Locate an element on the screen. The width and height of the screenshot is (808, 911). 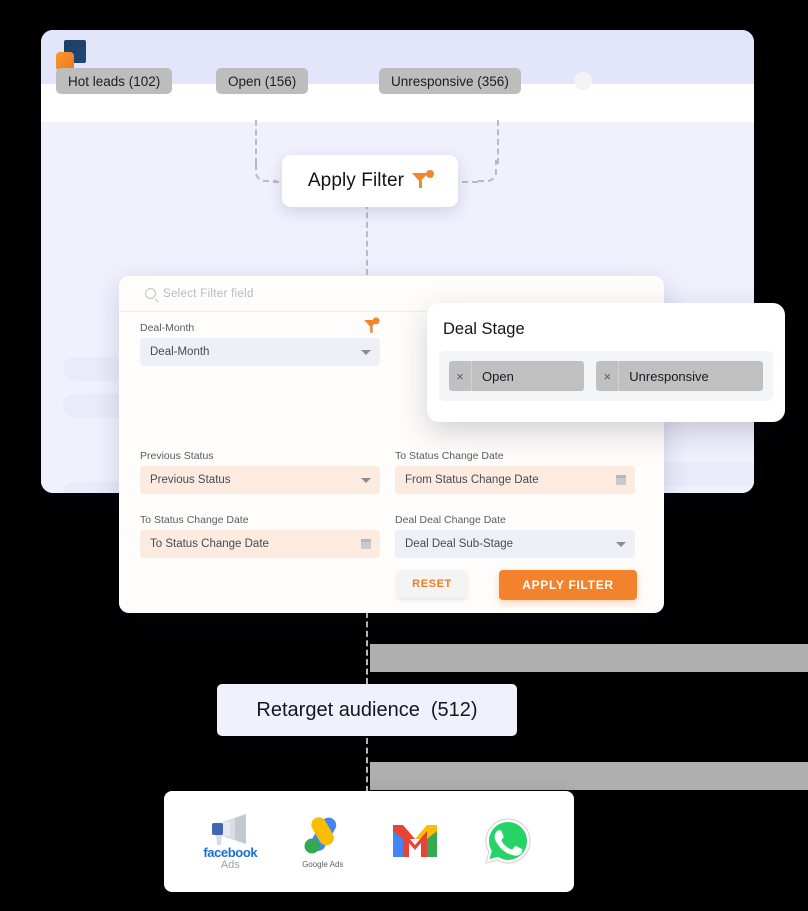
apply-filter-badge-label: Apply Filter is located at coordinates (356, 180).